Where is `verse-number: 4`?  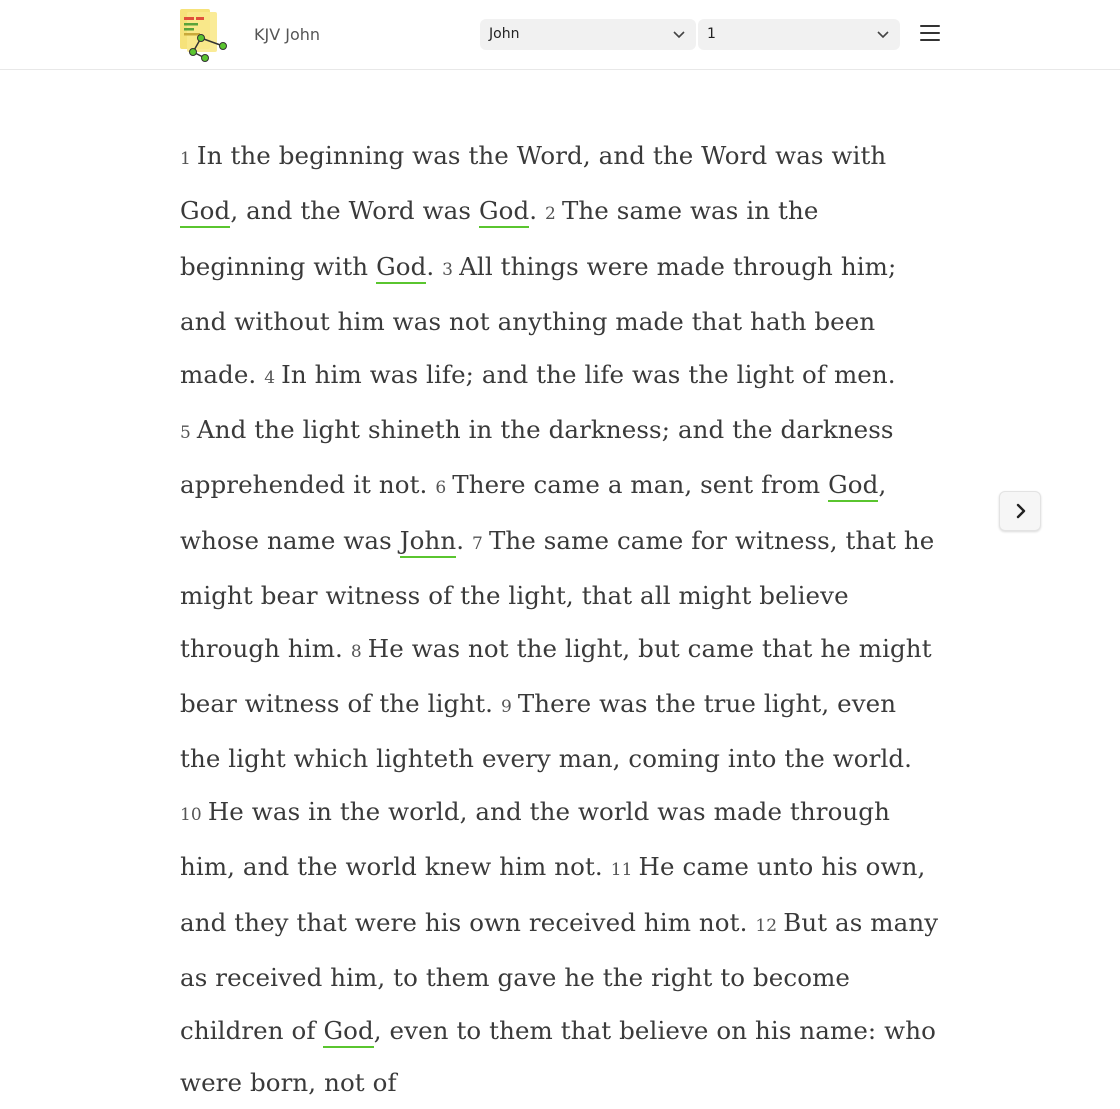 verse-number: 4 is located at coordinates (270, 377).